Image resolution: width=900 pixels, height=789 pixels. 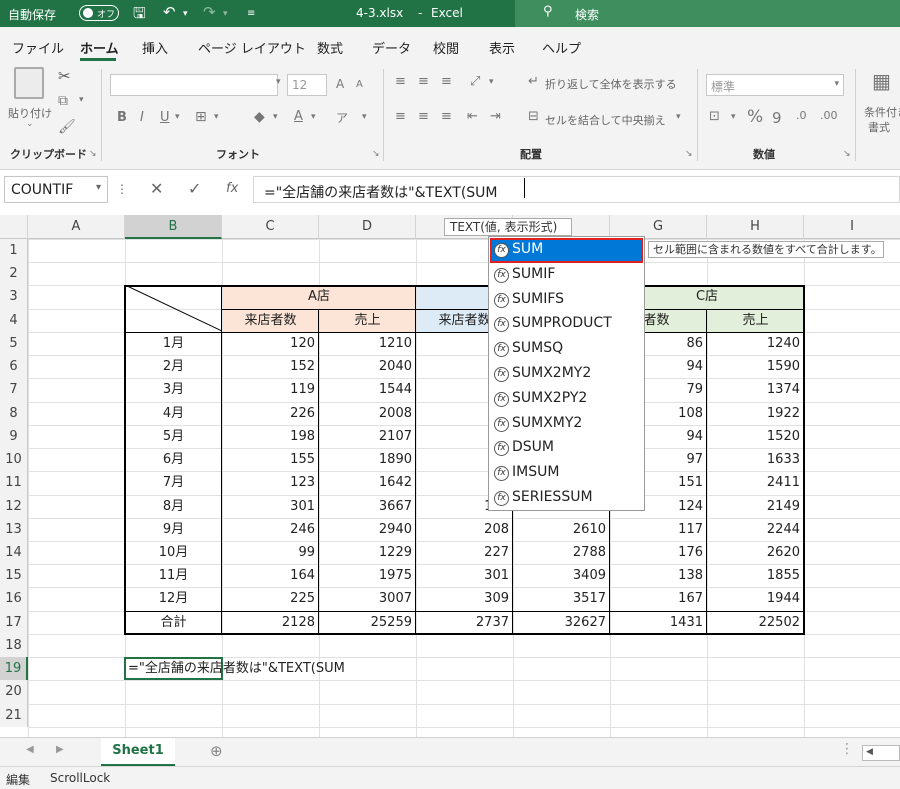 I want to click on font-size-box: 12, so click(x=307, y=85).